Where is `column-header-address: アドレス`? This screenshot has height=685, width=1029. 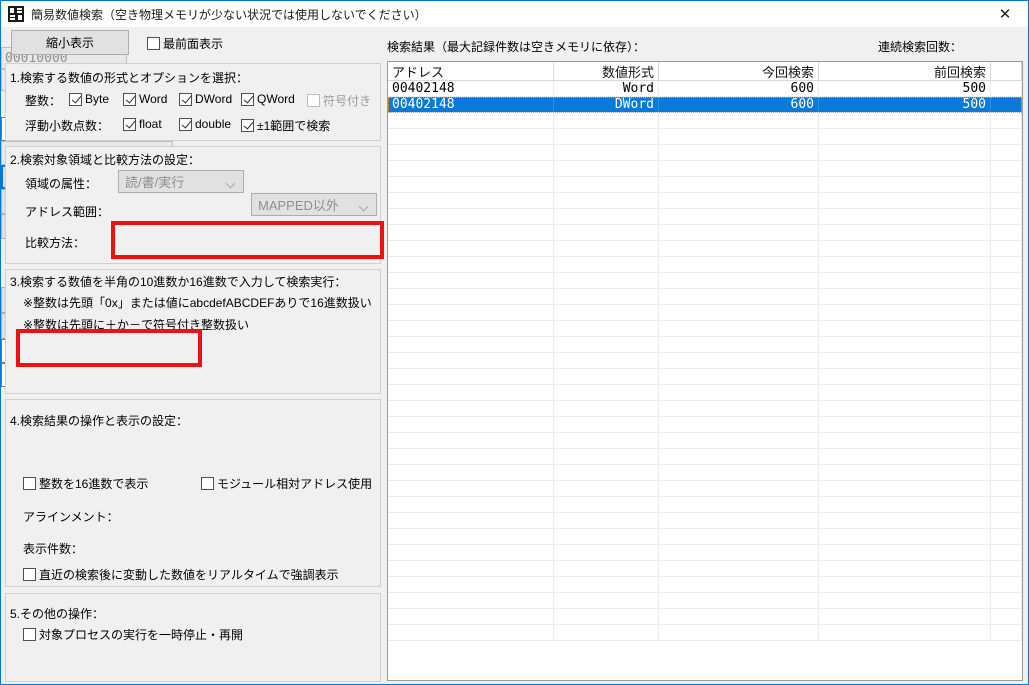 column-header-address: アドレス is located at coordinates (471, 71).